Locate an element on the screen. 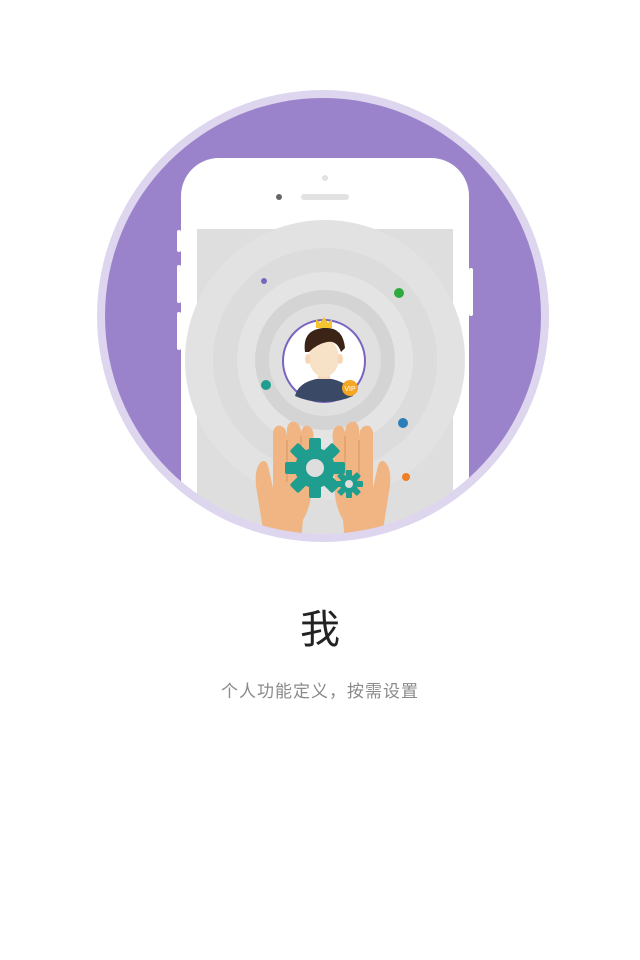 Image resolution: width=640 pixels, height=960 pixels. page-title: 我 is located at coordinates (320, 630).